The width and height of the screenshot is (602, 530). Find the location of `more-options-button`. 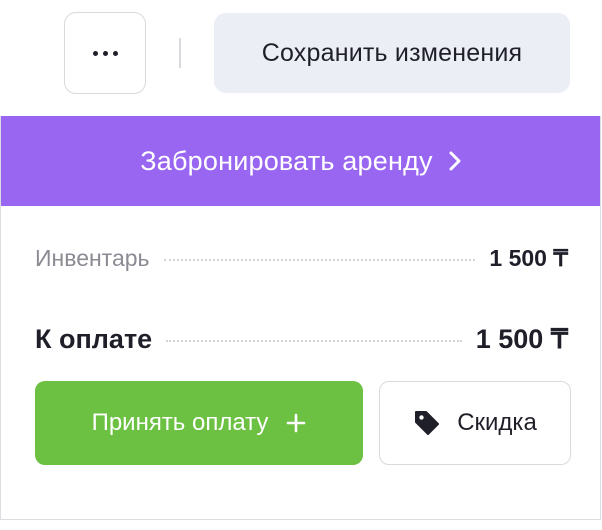

more-options-button is located at coordinates (105, 53).